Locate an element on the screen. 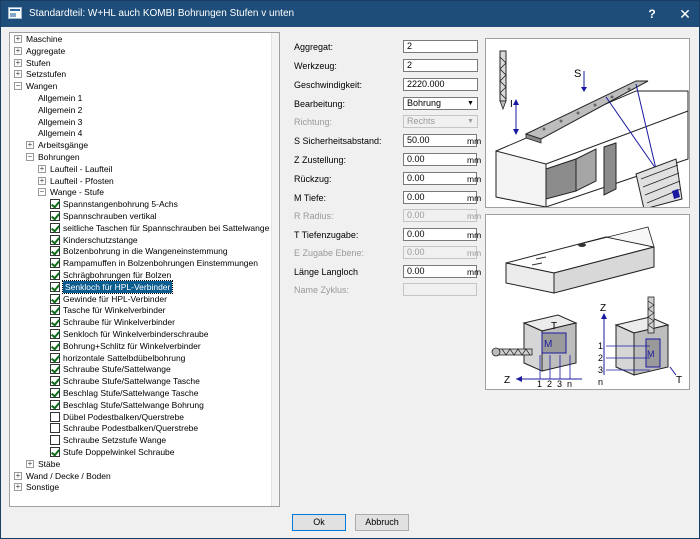  machining-diagram: M T Z 1 2 3 n M Z 1 2 3 n T is located at coordinates (587, 302).